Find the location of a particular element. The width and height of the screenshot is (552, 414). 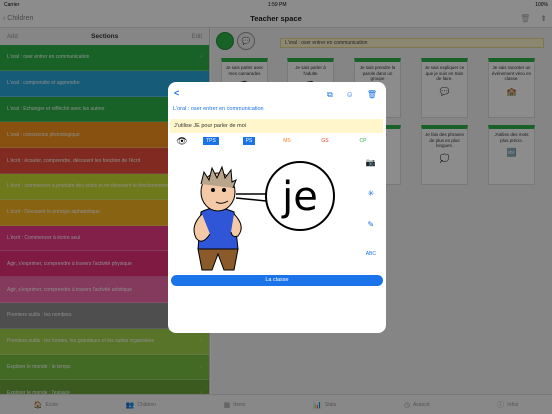

level-selector: 👁 TPS PS MS GS CP is located at coordinates (277, 141).